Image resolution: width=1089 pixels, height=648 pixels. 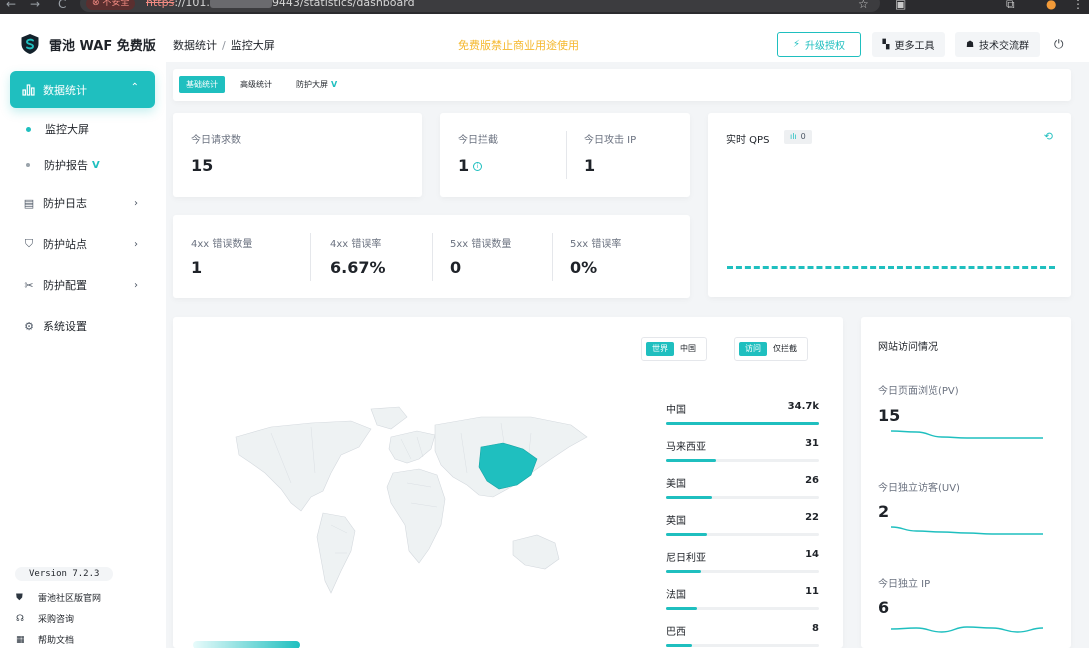 I want to click on 5xx-count-value: 0, so click(x=456, y=267).